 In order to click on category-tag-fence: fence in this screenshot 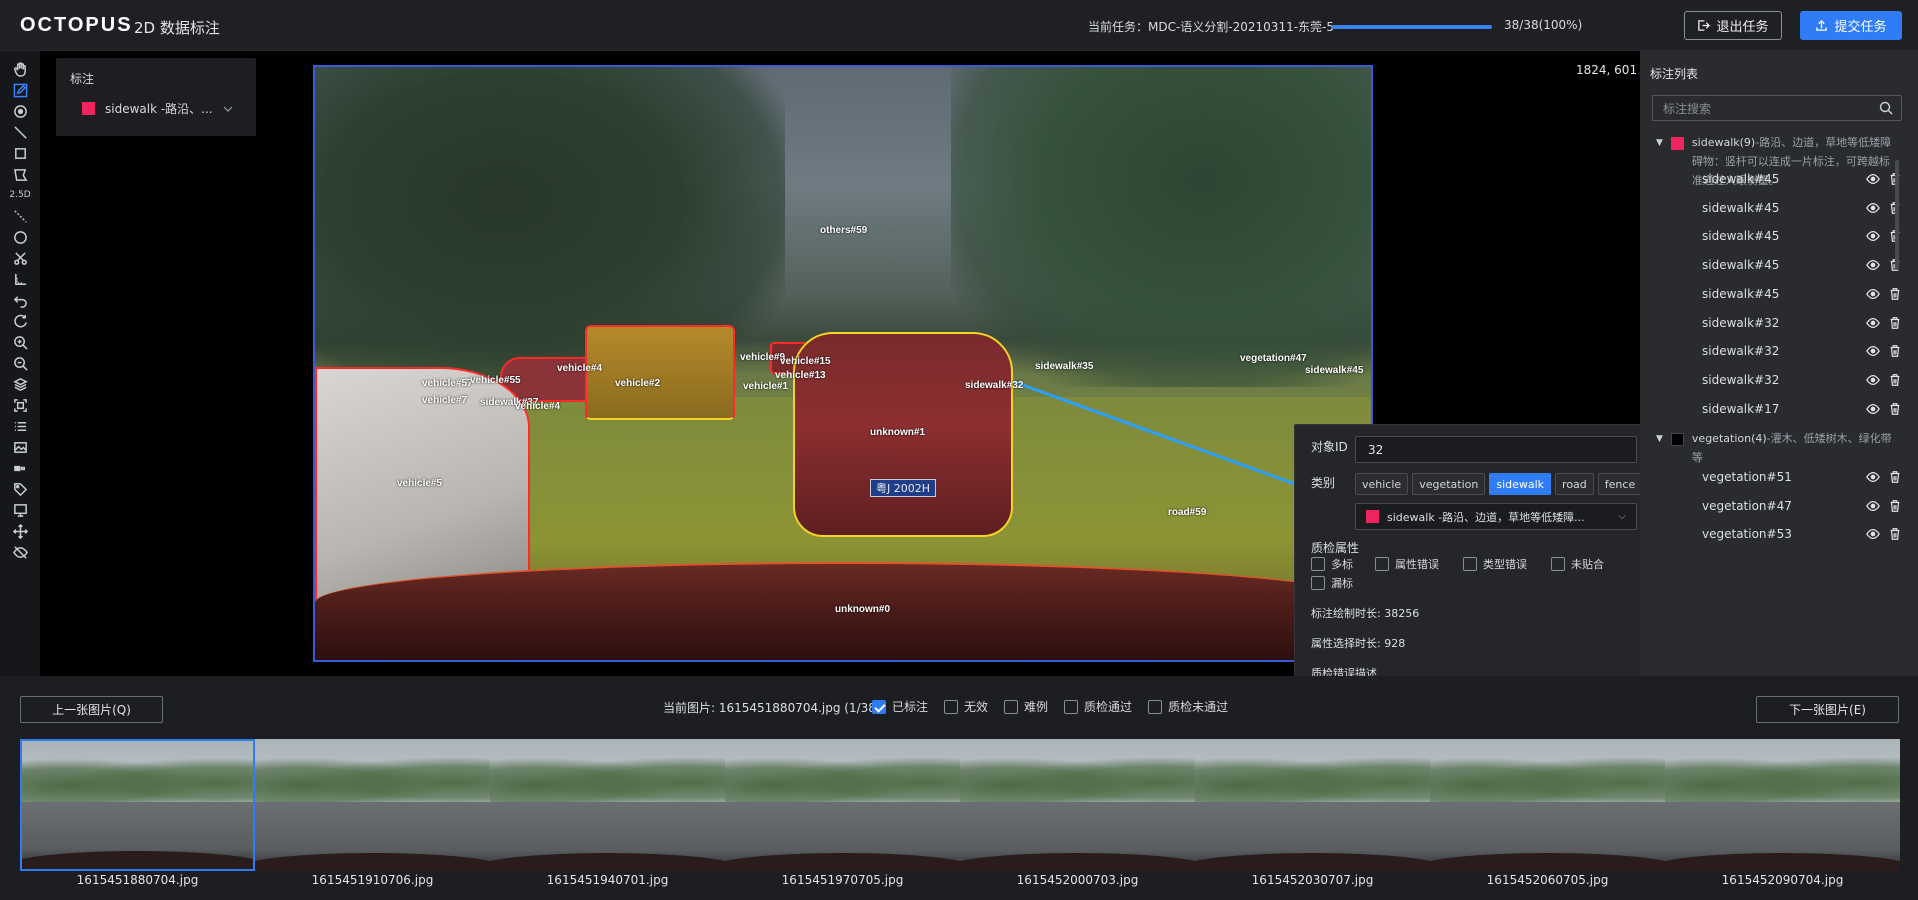, I will do `click(1620, 484)`.